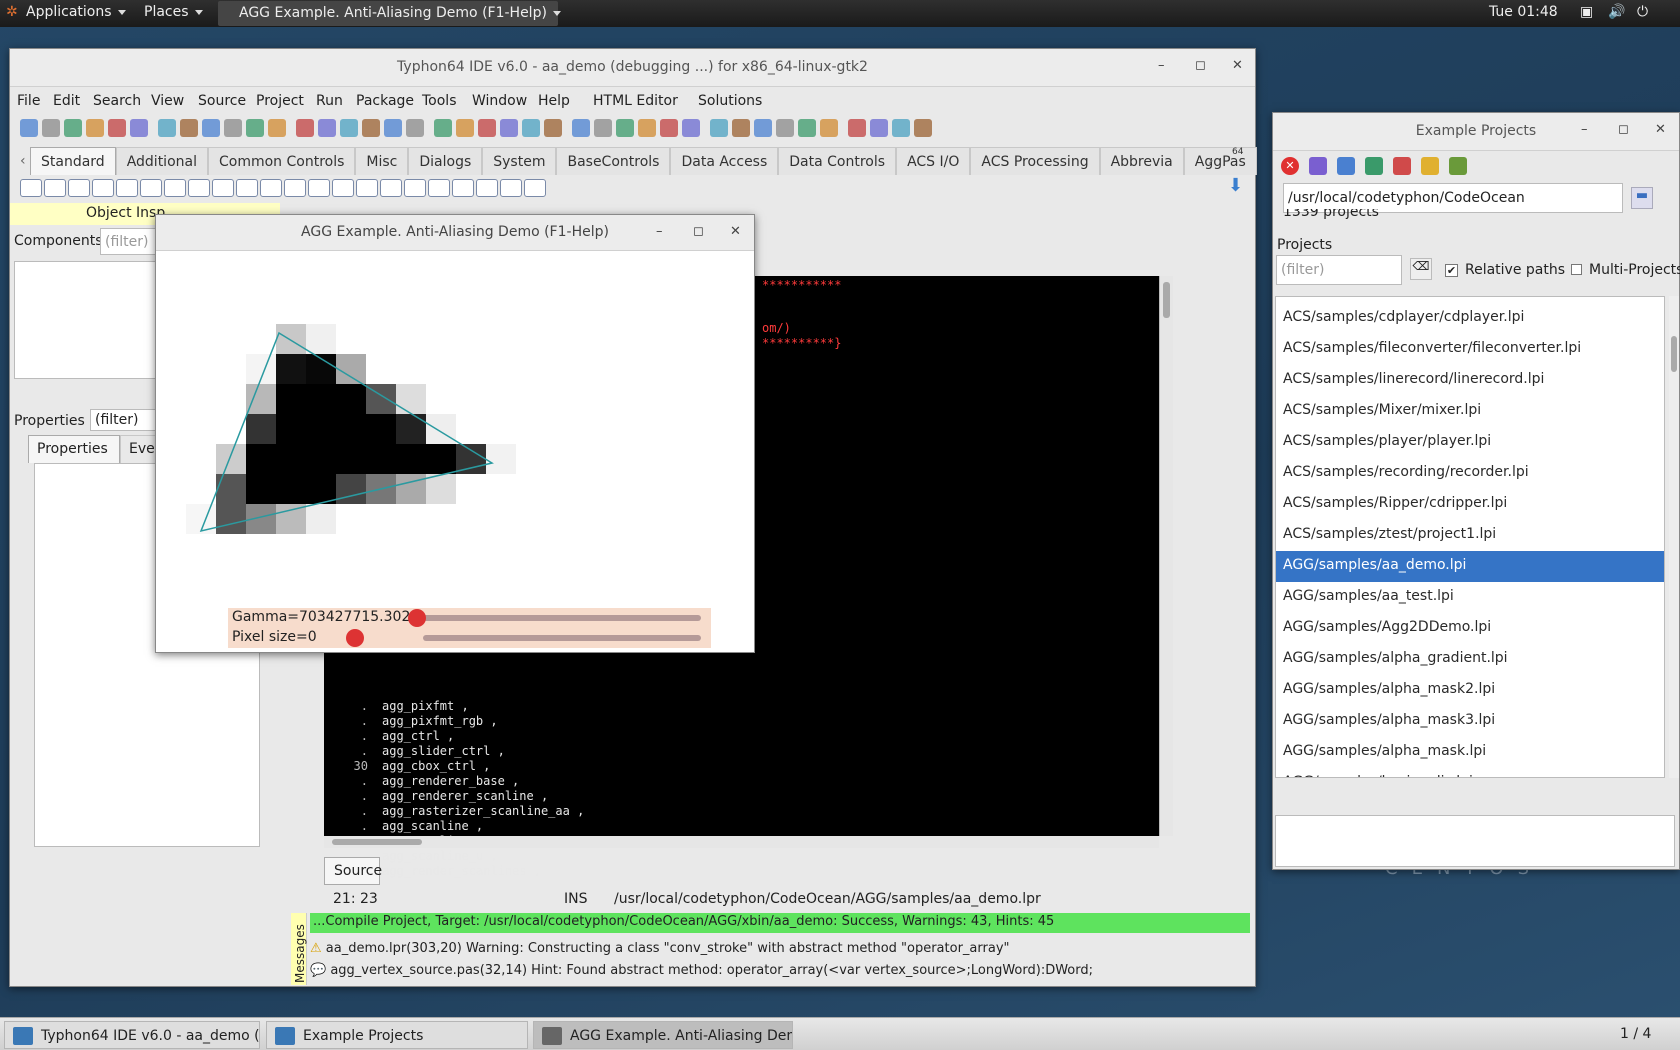 The height and width of the screenshot is (1050, 1680). Describe the element at coordinates (299, 949) in the screenshot. I see `messages-side-tab: Messages` at that location.